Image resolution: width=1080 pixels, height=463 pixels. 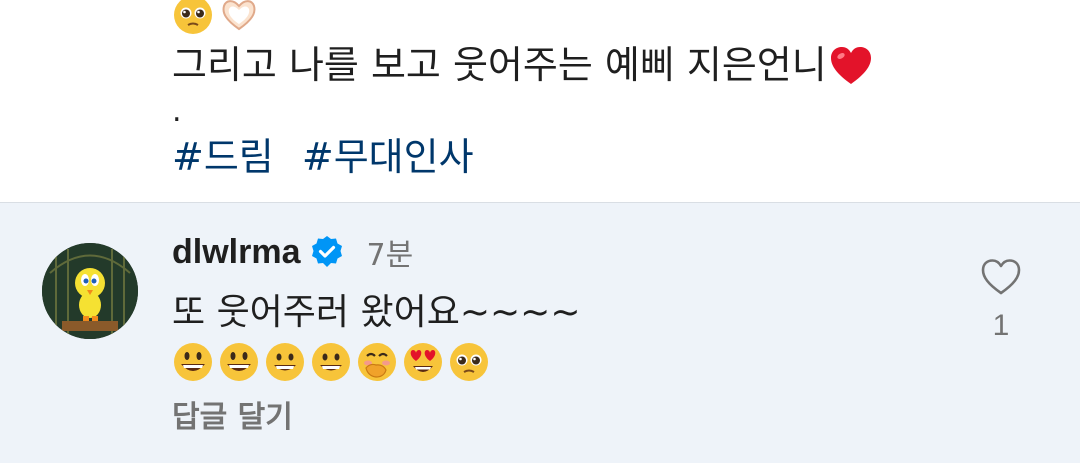 What do you see at coordinates (239, 15) in the screenshot?
I see `heart-hands-icon` at bounding box center [239, 15].